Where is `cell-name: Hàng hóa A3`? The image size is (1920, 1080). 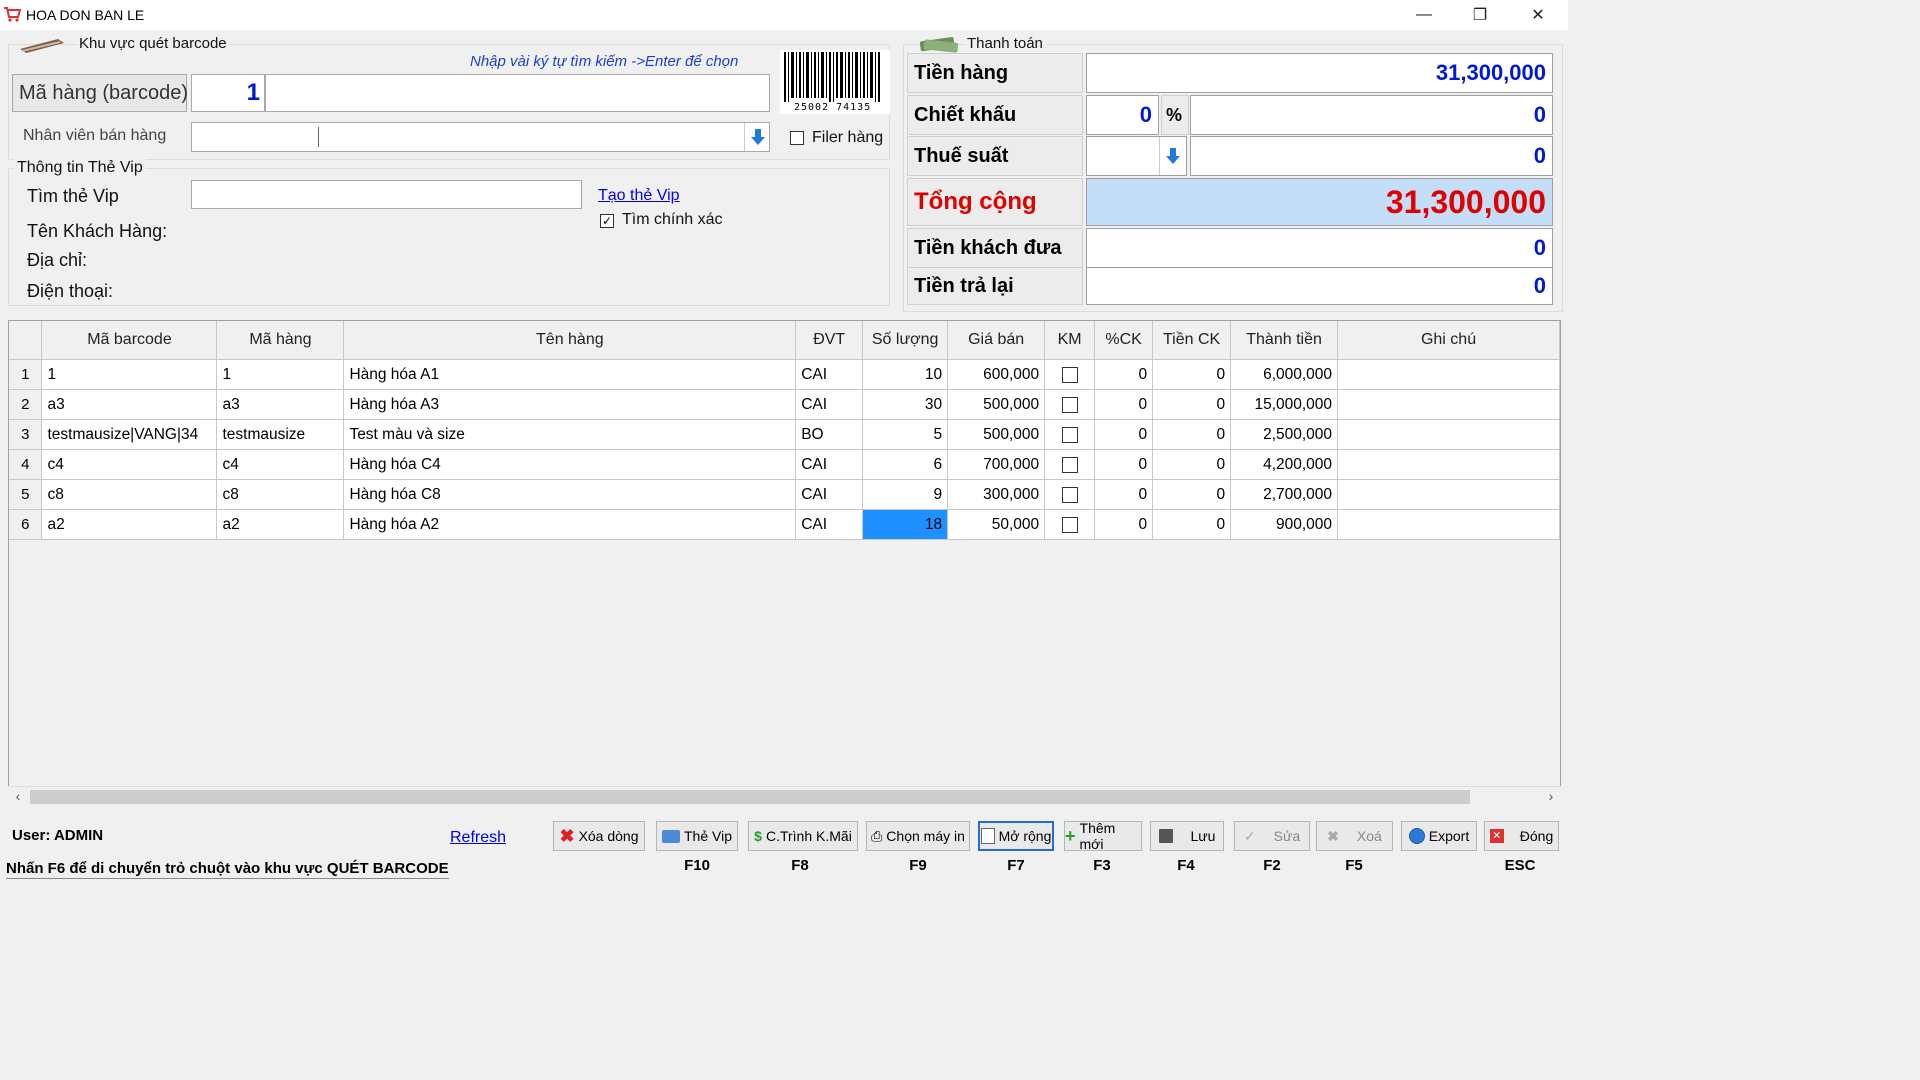
cell-name: Hàng hóa A3 is located at coordinates (570, 404).